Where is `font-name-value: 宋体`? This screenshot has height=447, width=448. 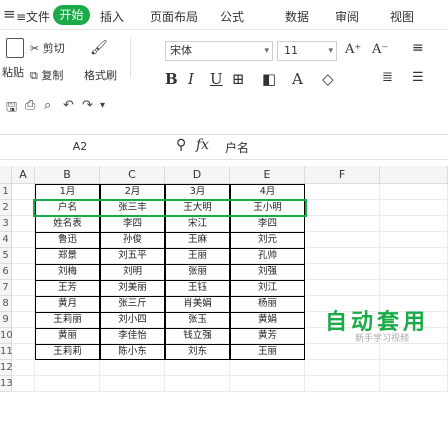
font-name-value: 宋体 is located at coordinates (181, 50).